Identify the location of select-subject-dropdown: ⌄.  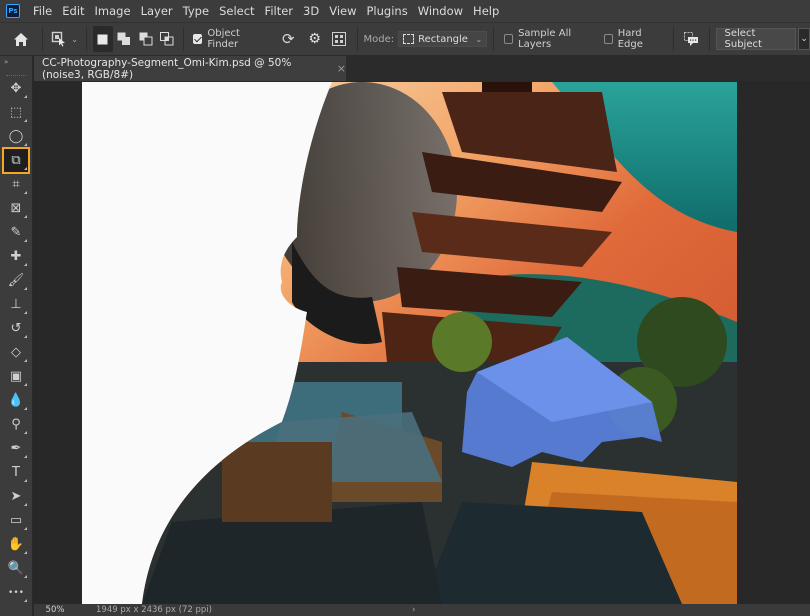
(804, 39).